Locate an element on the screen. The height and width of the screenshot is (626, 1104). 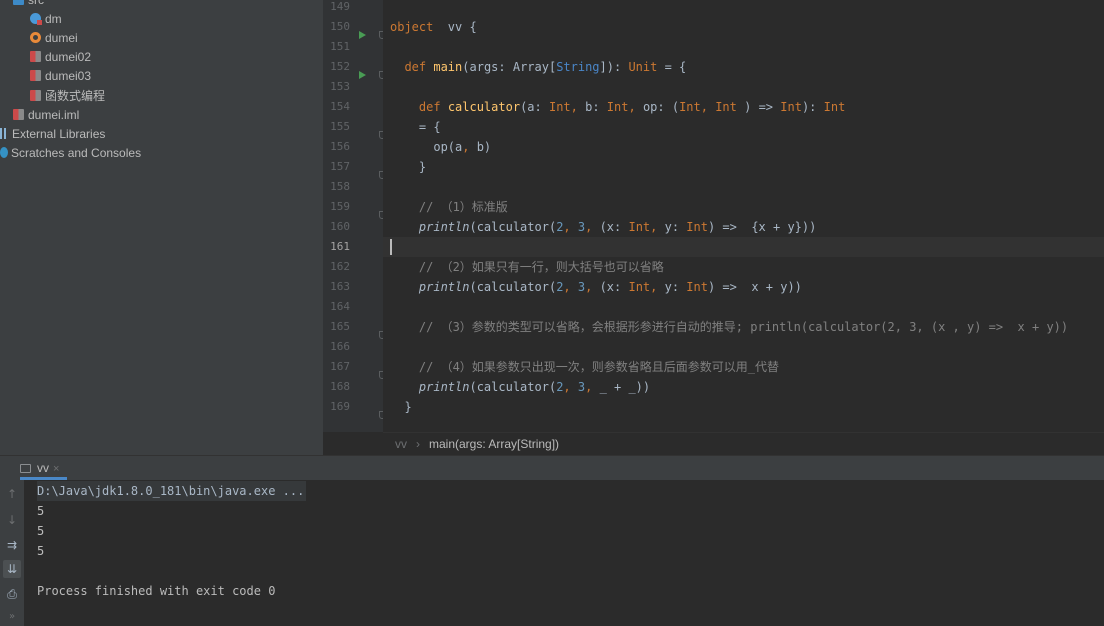
run-tab-vv: vv × is located at coordinates (44, 468).